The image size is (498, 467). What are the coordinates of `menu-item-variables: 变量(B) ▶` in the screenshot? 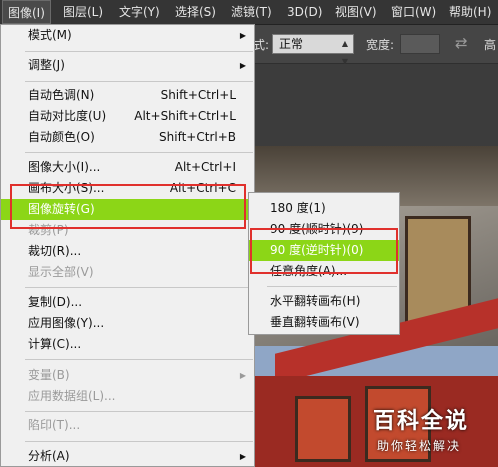 It's located at (127, 375).